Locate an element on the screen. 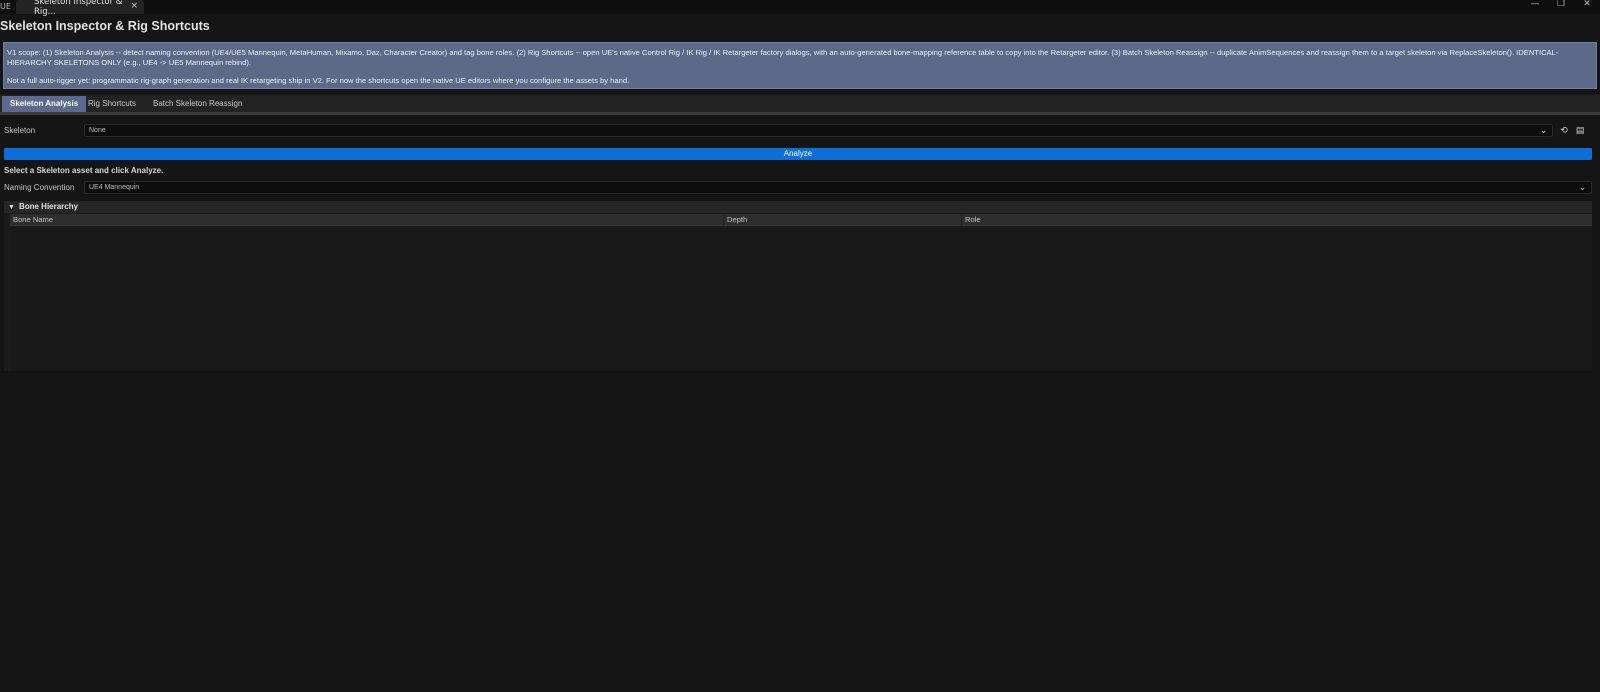  document-tab: Skeleton Inspector & Rig... × is located at coordinates (80, 8).